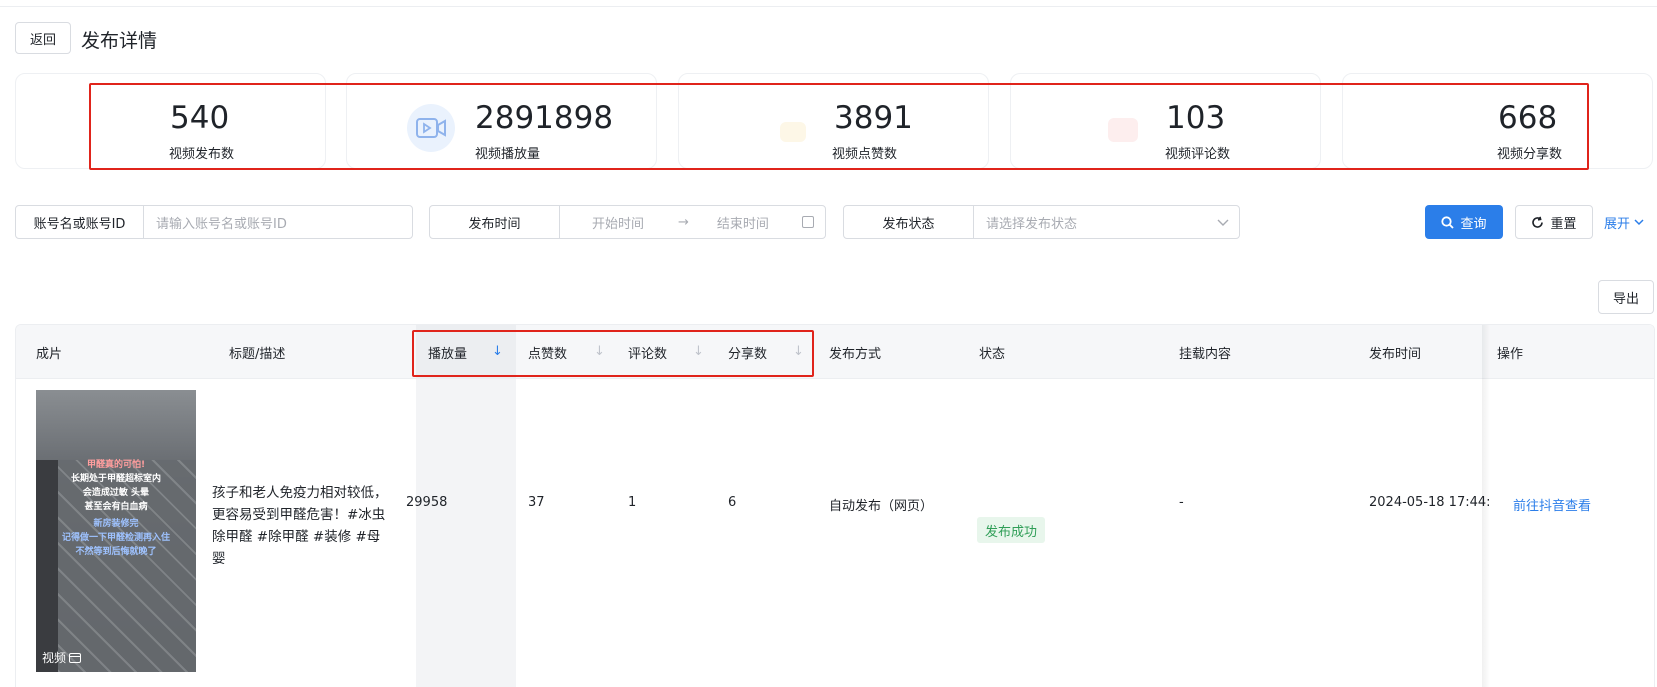 Image resolution: width=1657 pixels, height=687 pixels. I want to click on highlight-box-sort-headers, so click(613, 353).